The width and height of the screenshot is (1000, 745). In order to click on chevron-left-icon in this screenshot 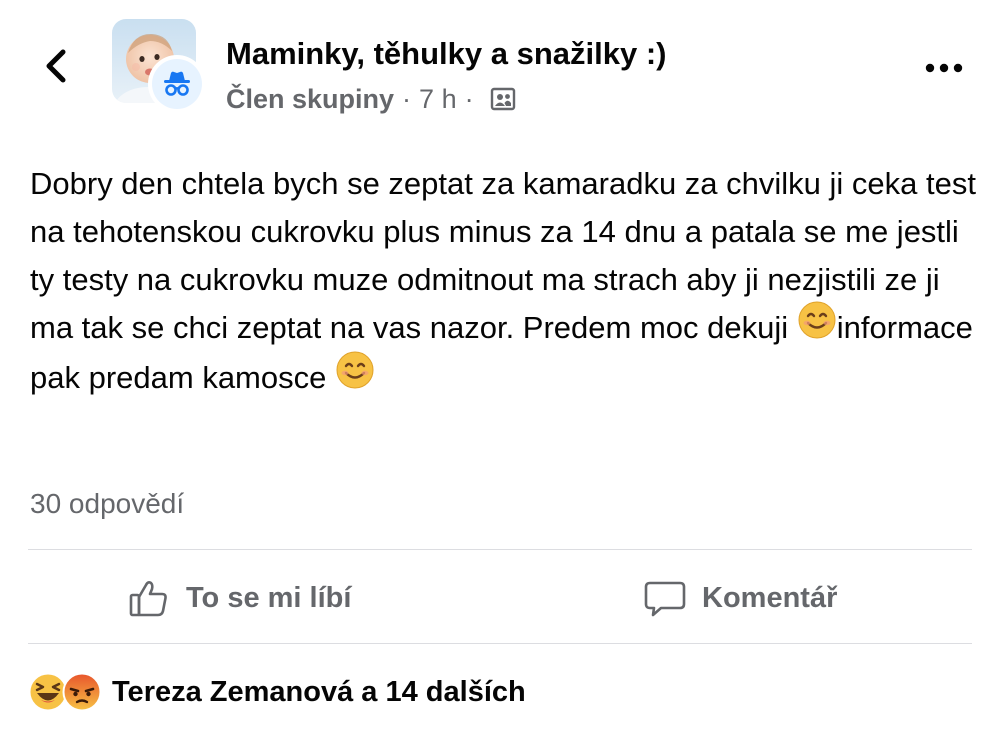, I will do `click(56, 66)`.